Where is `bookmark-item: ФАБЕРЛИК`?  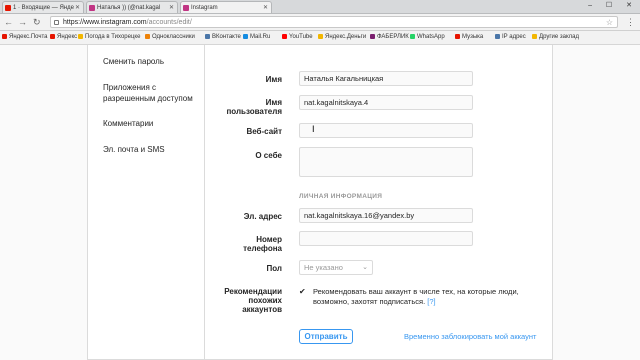
bookmark-item: ФАБЕРЛИК is located at coordinates (389, 37).